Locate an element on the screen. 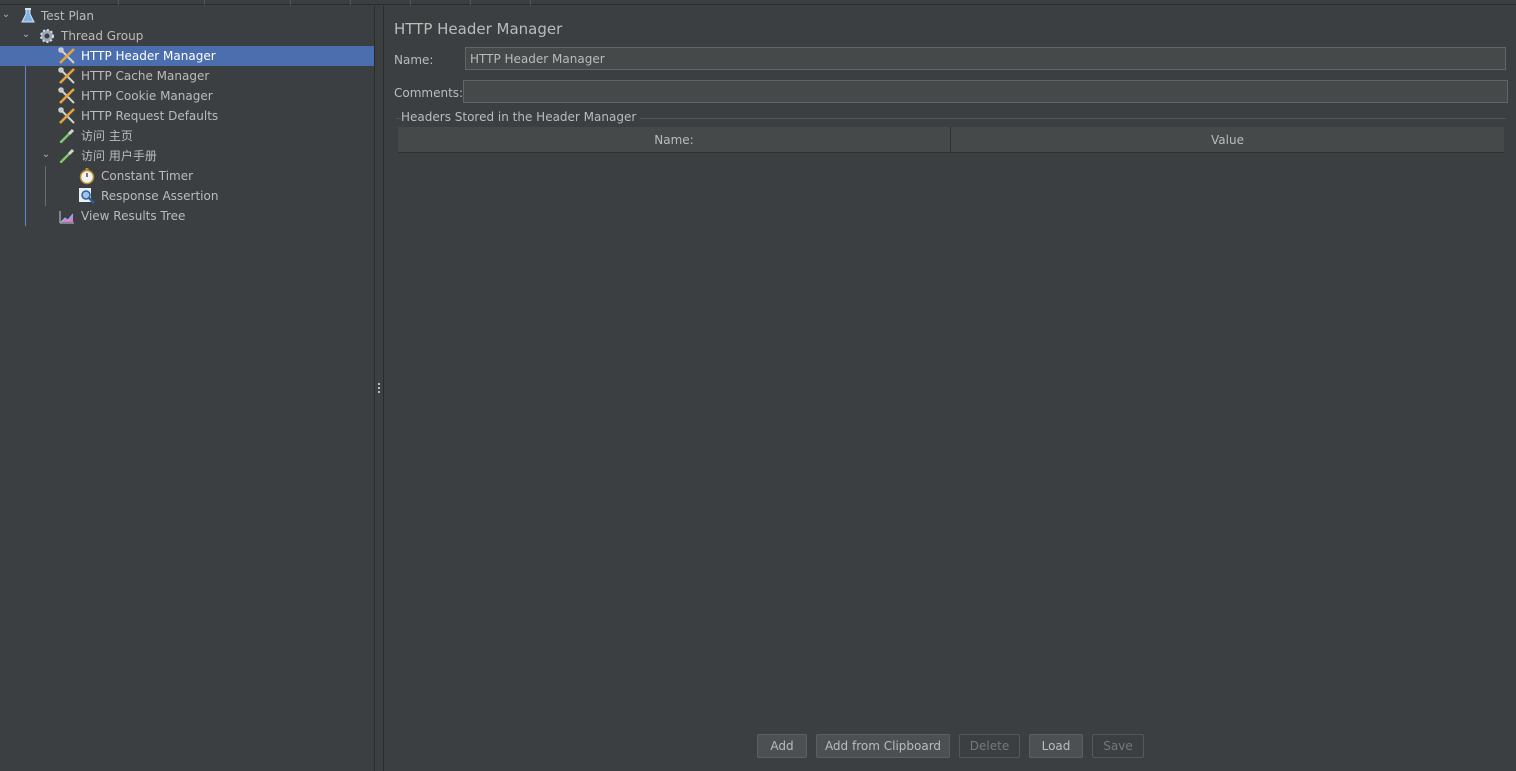  split-pane-divider is located at coordinates (379, 388).